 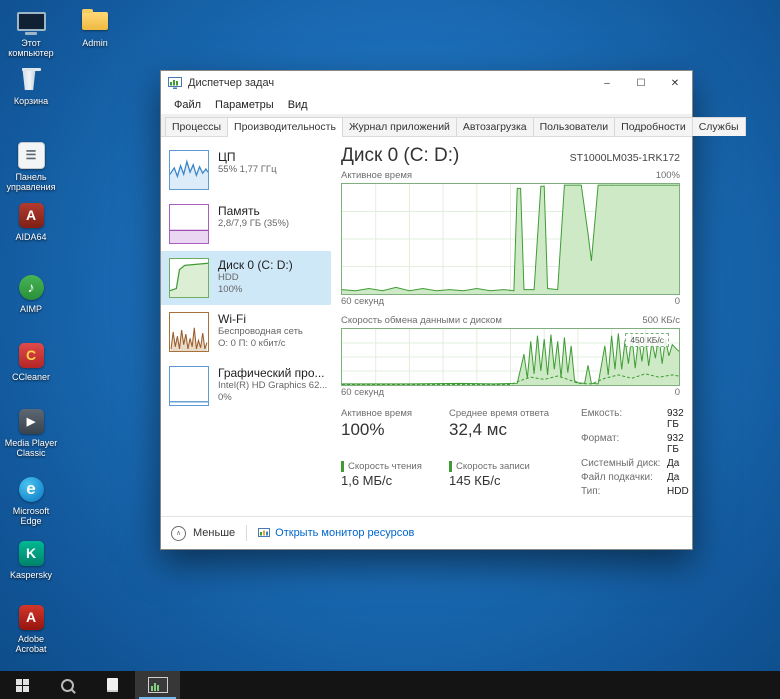 I want to click on transfer-rate-chart-label: Скорость обмена данными с диском, so click(x=421, y=320).